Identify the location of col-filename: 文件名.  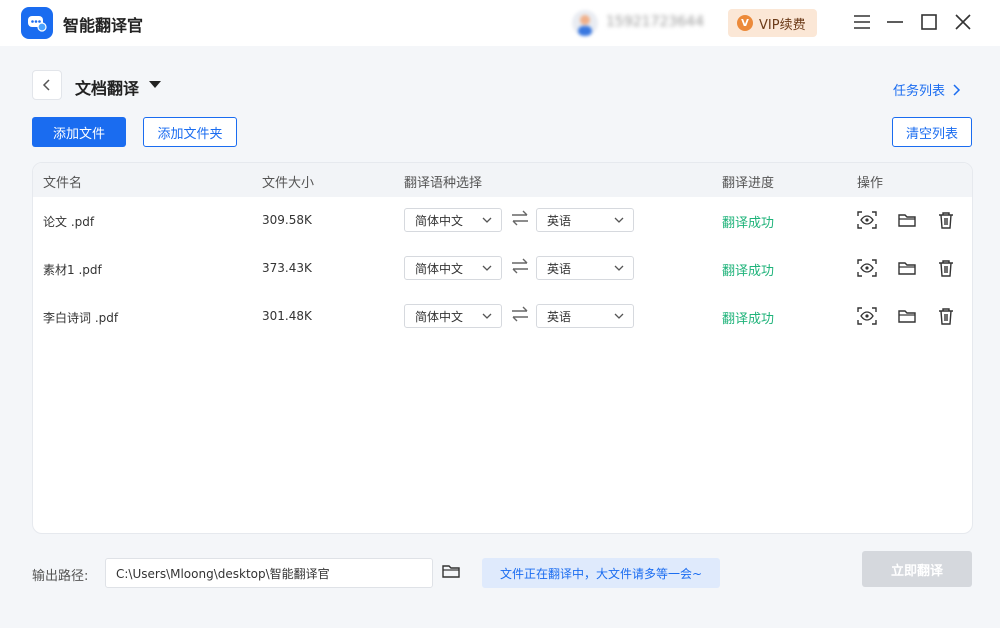
(63, 183).